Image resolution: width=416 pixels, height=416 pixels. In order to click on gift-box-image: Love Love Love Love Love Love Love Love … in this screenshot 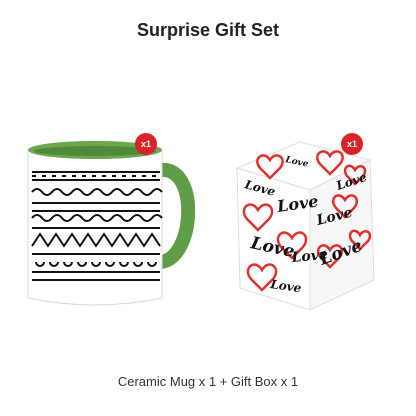, I will do `click(305, 226)`.